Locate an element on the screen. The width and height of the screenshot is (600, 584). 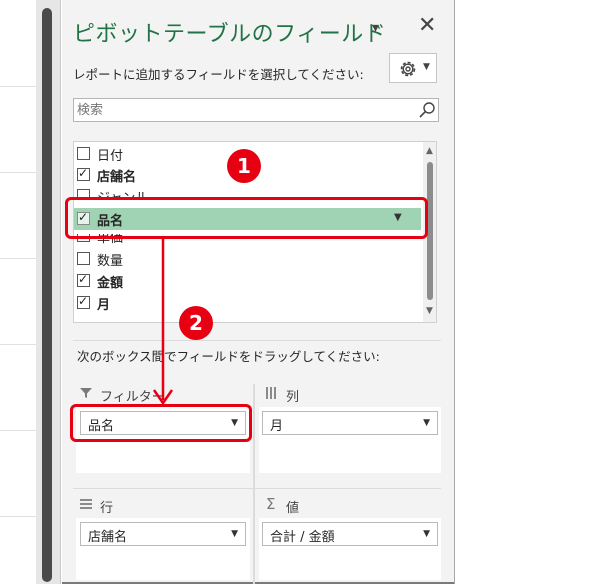
close-icon: ✕ is located at coordinates (427, 25).